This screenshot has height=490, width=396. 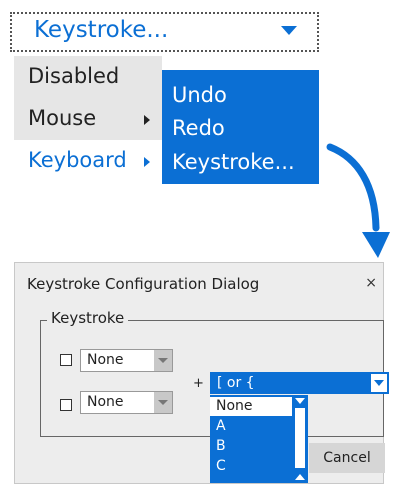 What do you see at coordinates (143, 284) in the screenshot?
I see `dialog-title: Keystroke Configuration Dialog` at bounding box center [143, 284].